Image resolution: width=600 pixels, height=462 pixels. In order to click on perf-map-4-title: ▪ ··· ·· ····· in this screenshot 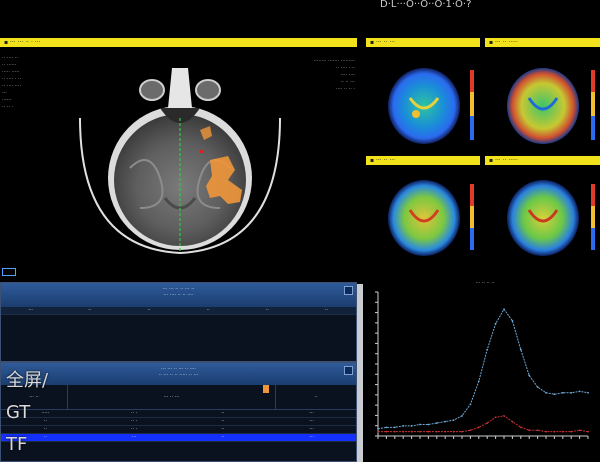, I will do `click(542, 160)`.